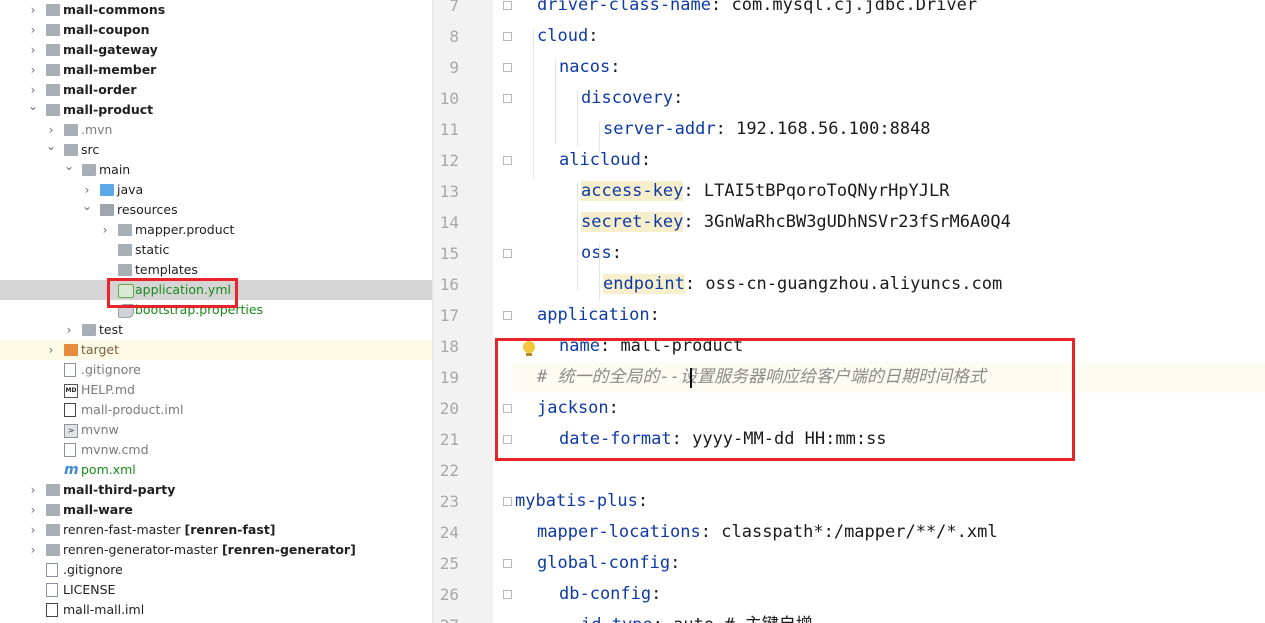 This screenshot has height=623, width=1265. Describe the element at coordinates (216, 450) in the screenshot. I see `tree-item: mvnw.cmd` at that location.